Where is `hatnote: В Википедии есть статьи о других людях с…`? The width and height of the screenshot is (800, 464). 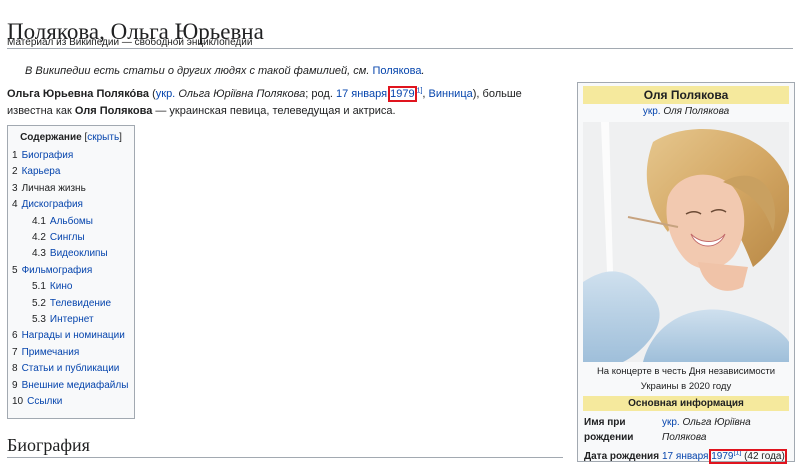 hatnote: В Википедии есть статьи о других людях с… is located at coordinates (225, 71).